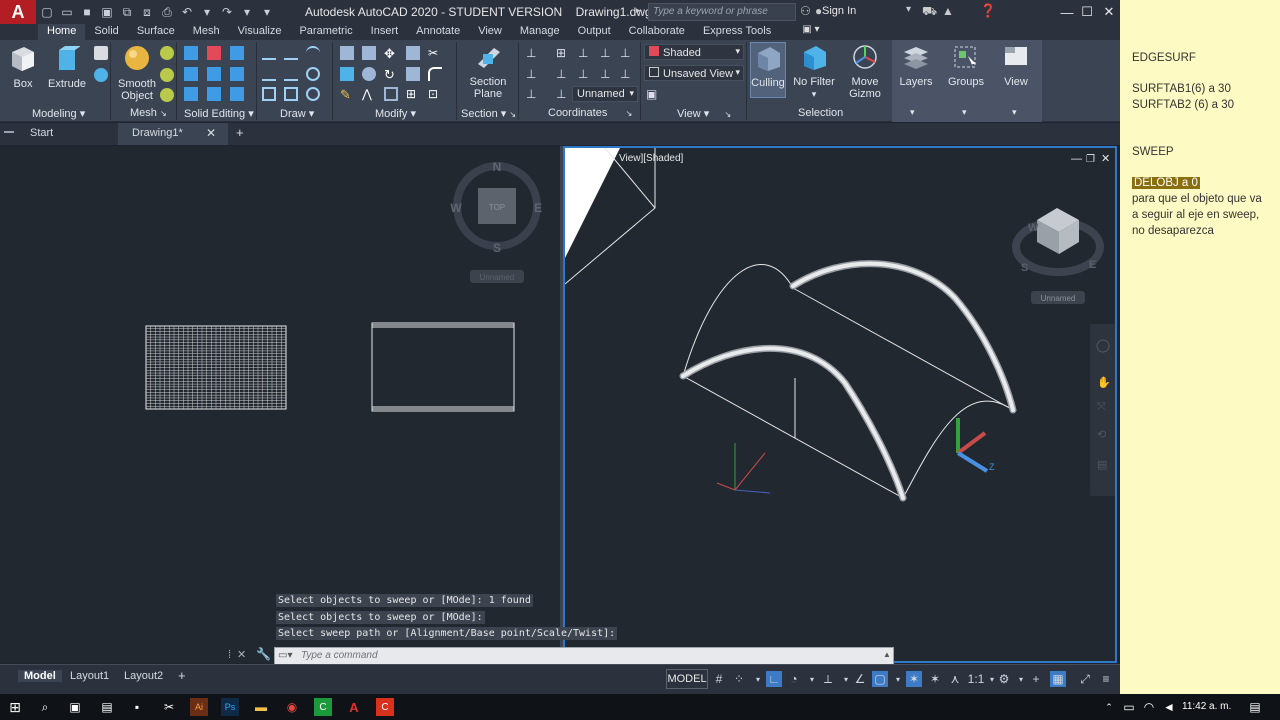 The width and height of the screenshot is (1280, 720). Describe the element at coordinates (929, 12) in the screenshot. I see `cart-icon: ⛟` at that location.